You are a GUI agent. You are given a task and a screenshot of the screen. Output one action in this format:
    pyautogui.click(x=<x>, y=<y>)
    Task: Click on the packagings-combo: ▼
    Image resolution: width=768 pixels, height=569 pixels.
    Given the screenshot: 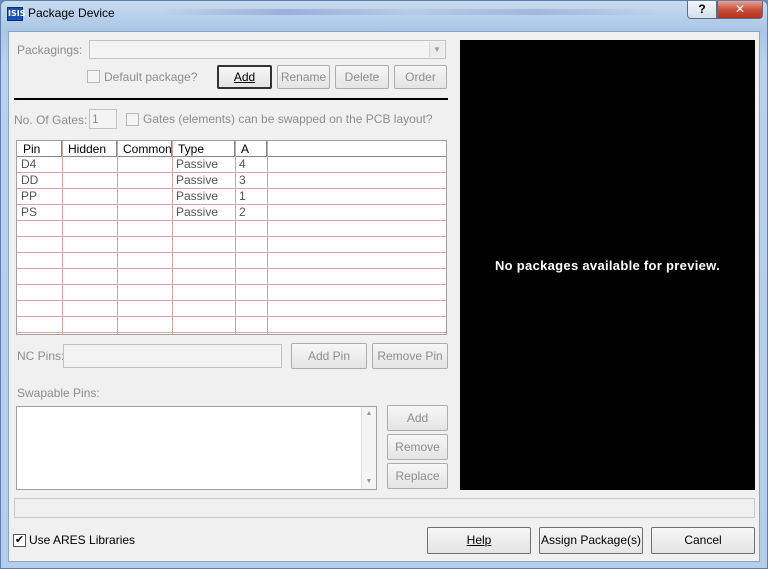 What is the action you would take?
    pyautogui.click(x=267, y=49)
    